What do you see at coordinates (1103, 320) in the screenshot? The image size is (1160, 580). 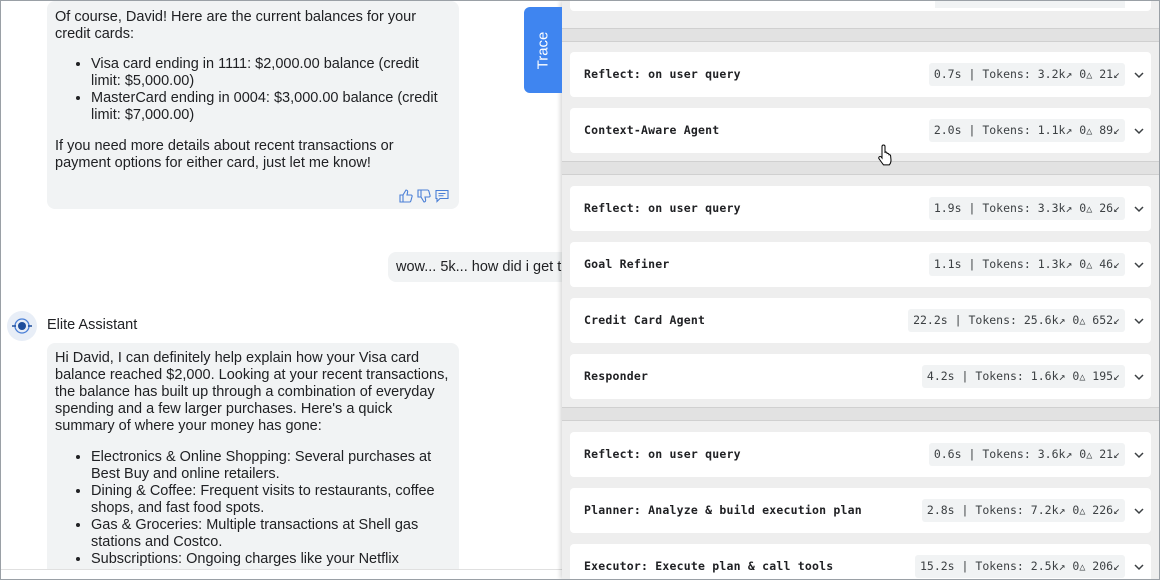 I see `tokens-down: 652` at bounding box center [1103, 320].